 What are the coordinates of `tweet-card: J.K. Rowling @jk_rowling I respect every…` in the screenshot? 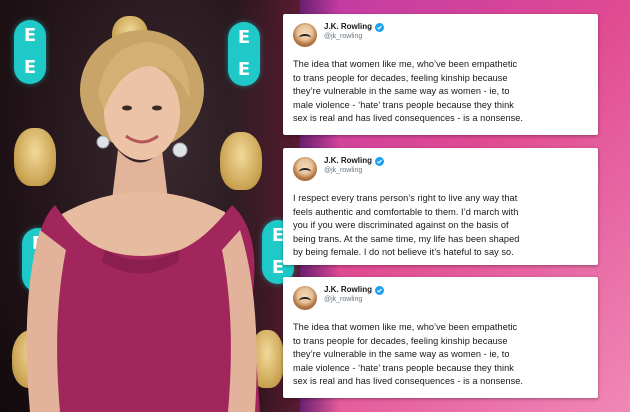 It's located at (440, 206).